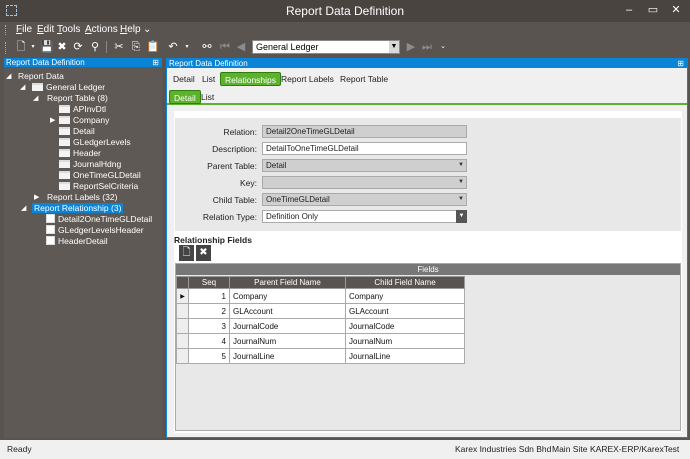 The height and width of the screenshot is (459, 690). Describe the element at coordinates (101, 29) in the screenshot. I see `menu-actions: Actions` at that location.